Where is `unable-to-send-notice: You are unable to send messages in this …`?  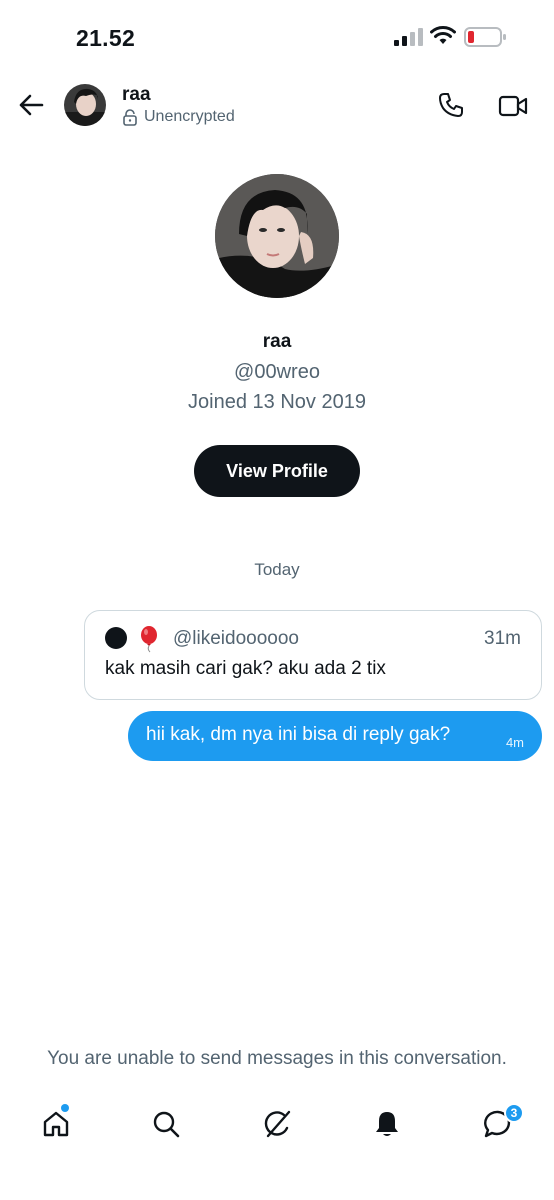
unable-to-send-notice: You are unable to send messages in this … is located at coordinates (277, 1058).